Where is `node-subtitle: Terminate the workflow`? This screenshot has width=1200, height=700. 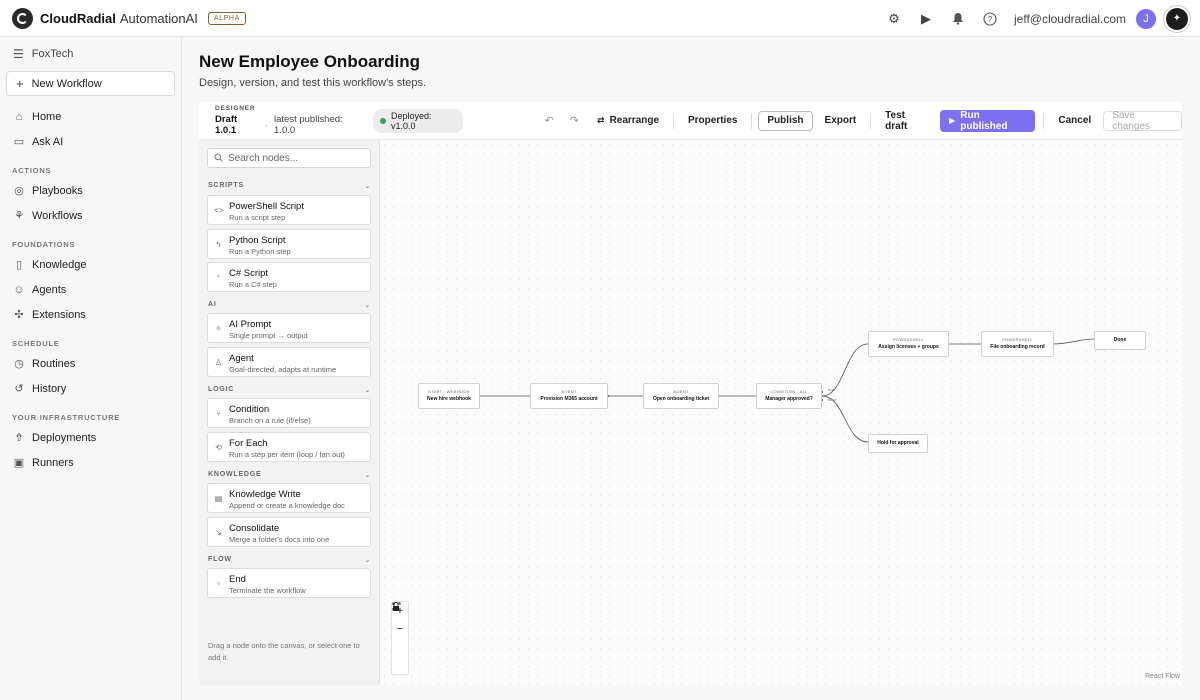
node-subtitle: Terminate the workflow is located at coordinates (267, 590).